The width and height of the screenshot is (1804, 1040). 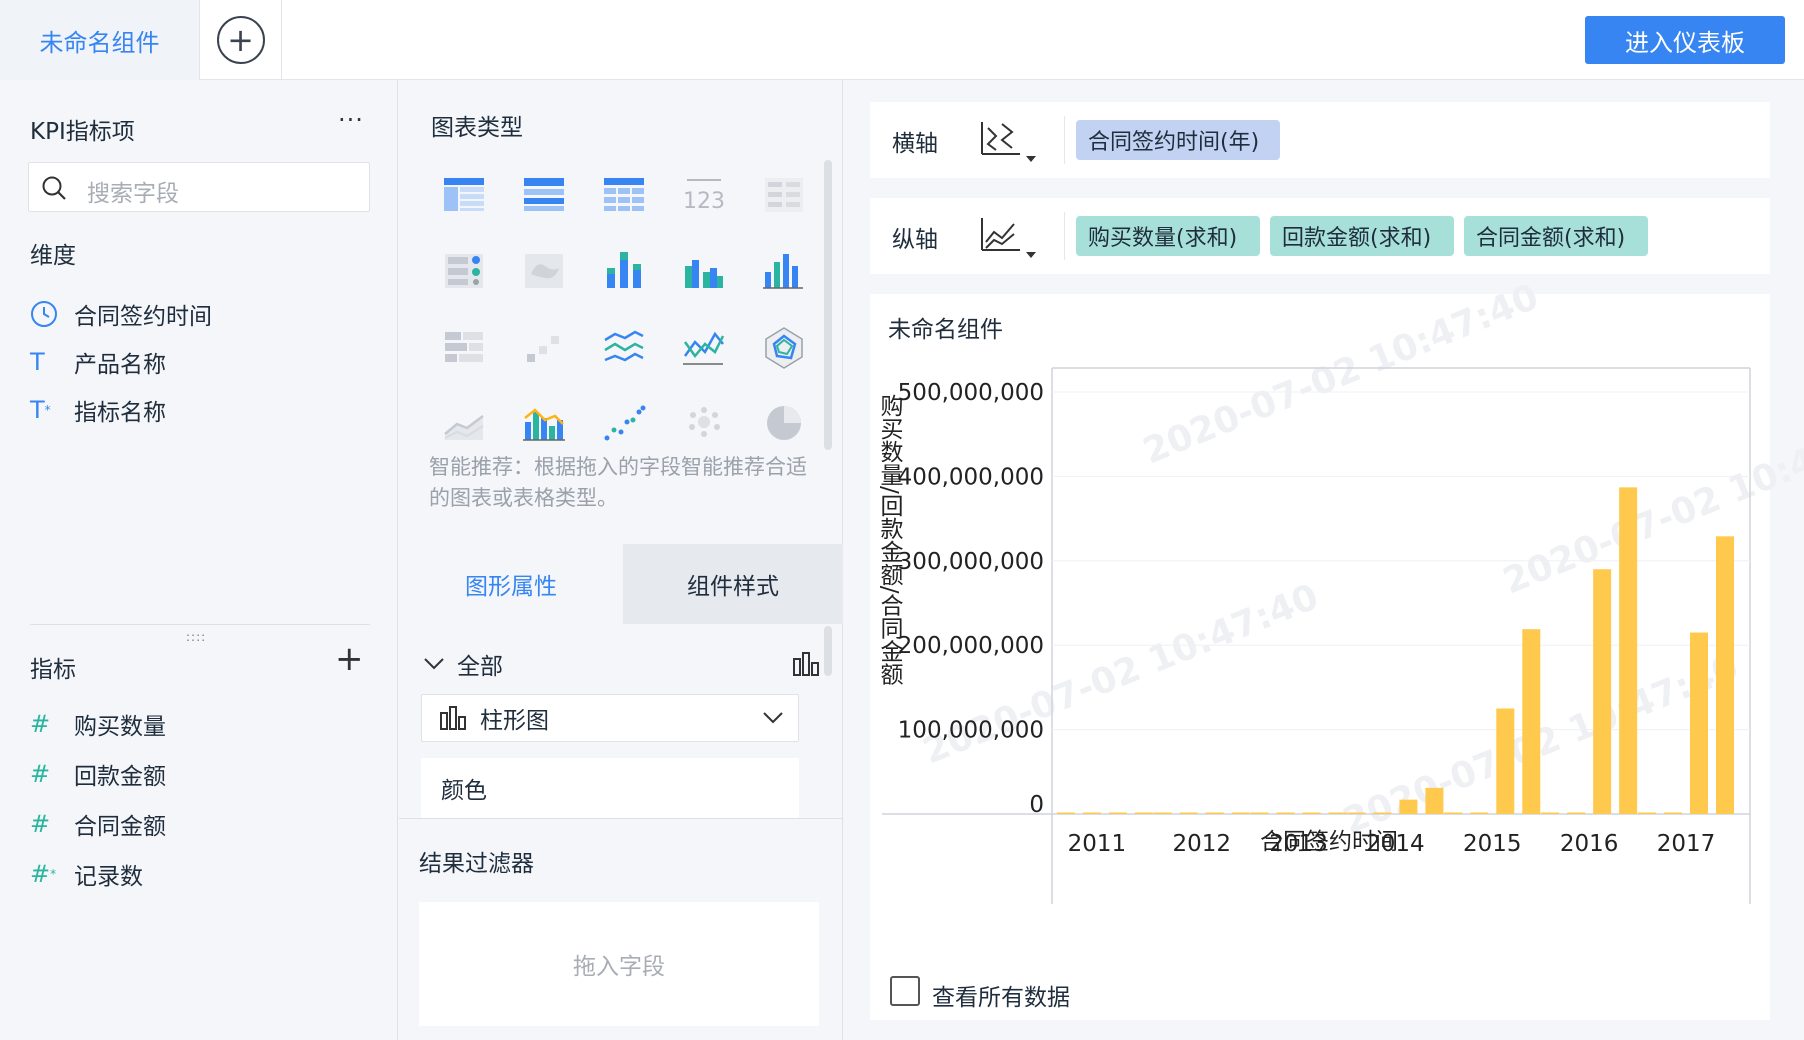 What do you see at coordinates (1201, 844) in the screenshot?
I see `x-tick-label: 2012` at bounding box center [1201, 844].